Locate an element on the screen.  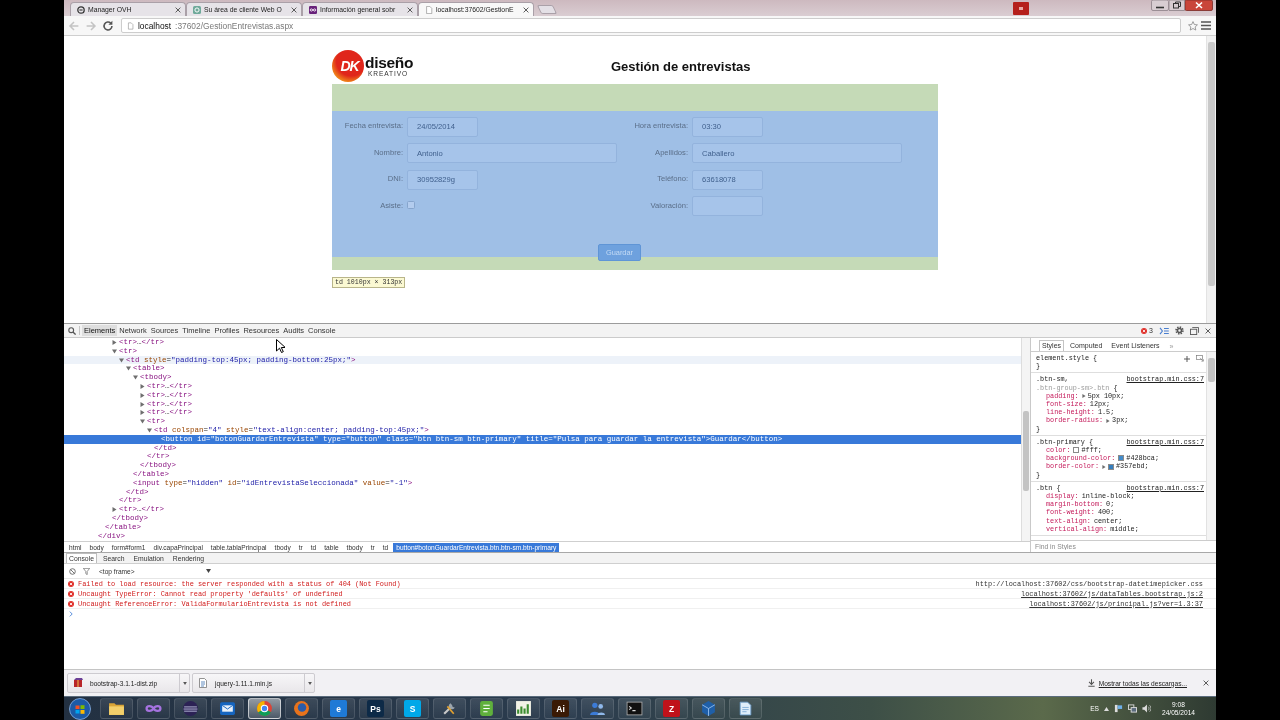
reload-icon is located at coordinates (108, 25).